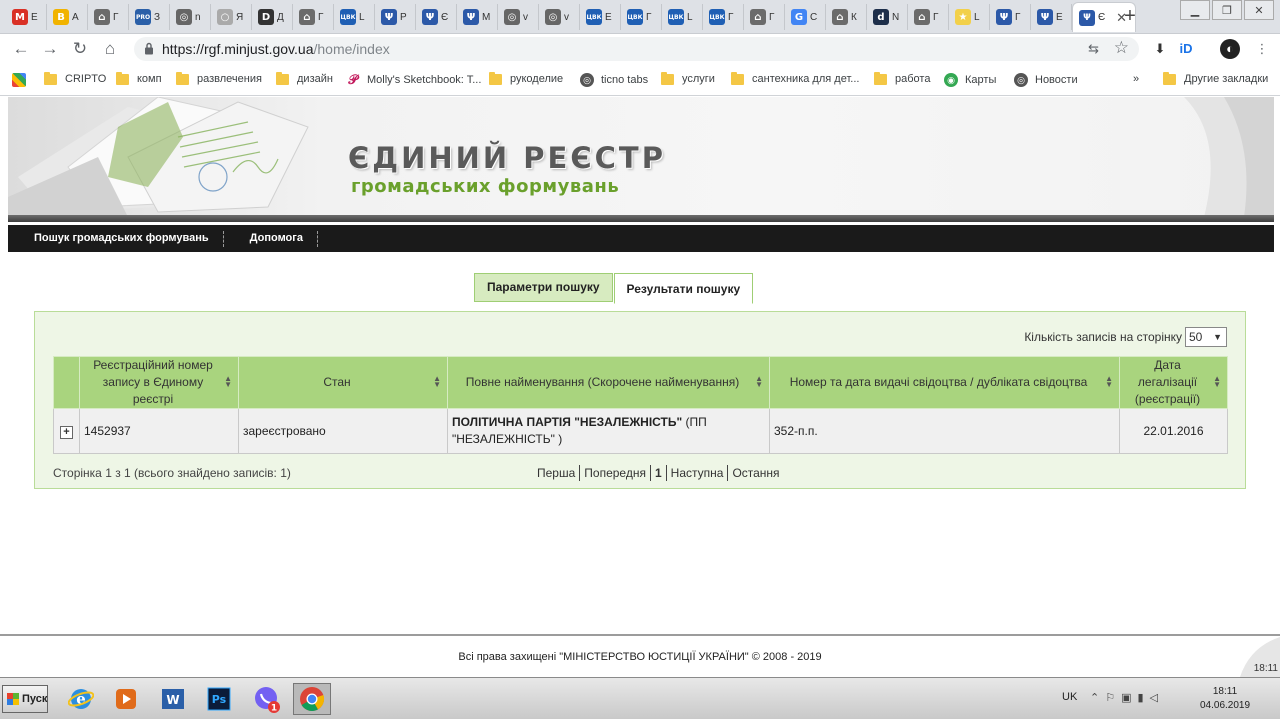 This screenshot has width=1280, height=719. I want to click on search-tabs: Параметри пошуку Результати пошуку, so click(614, 288).